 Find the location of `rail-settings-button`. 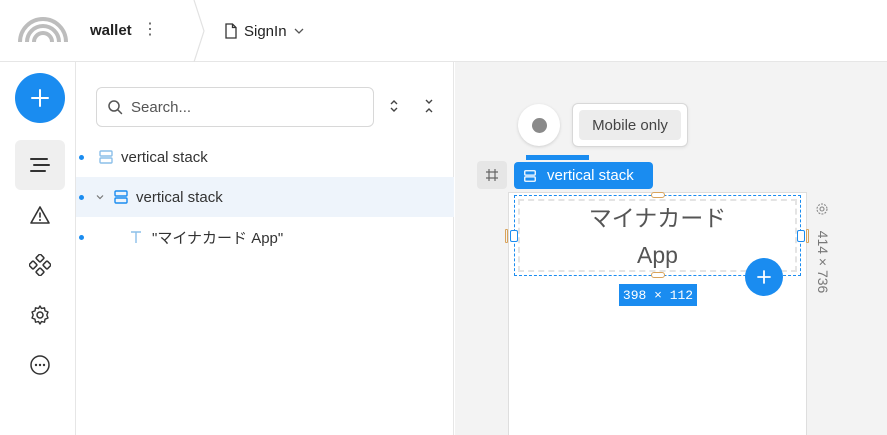

rail-settings-button is located at coordinates (40, 315).